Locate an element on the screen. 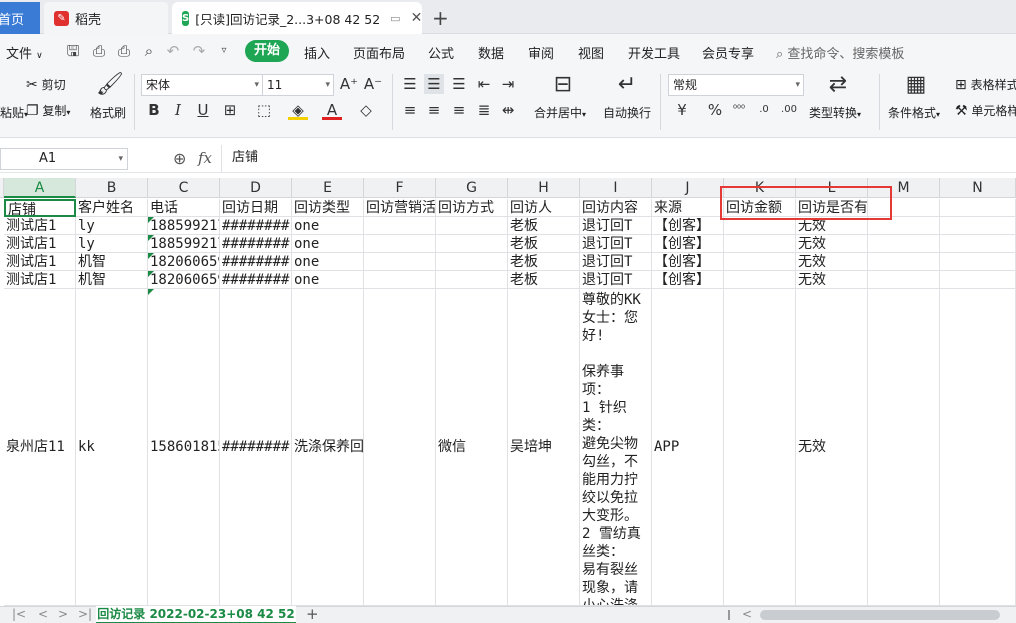 The width and height of the screenshot is (1016, 623). column-header-i: I is located at coordinates (616, 188).